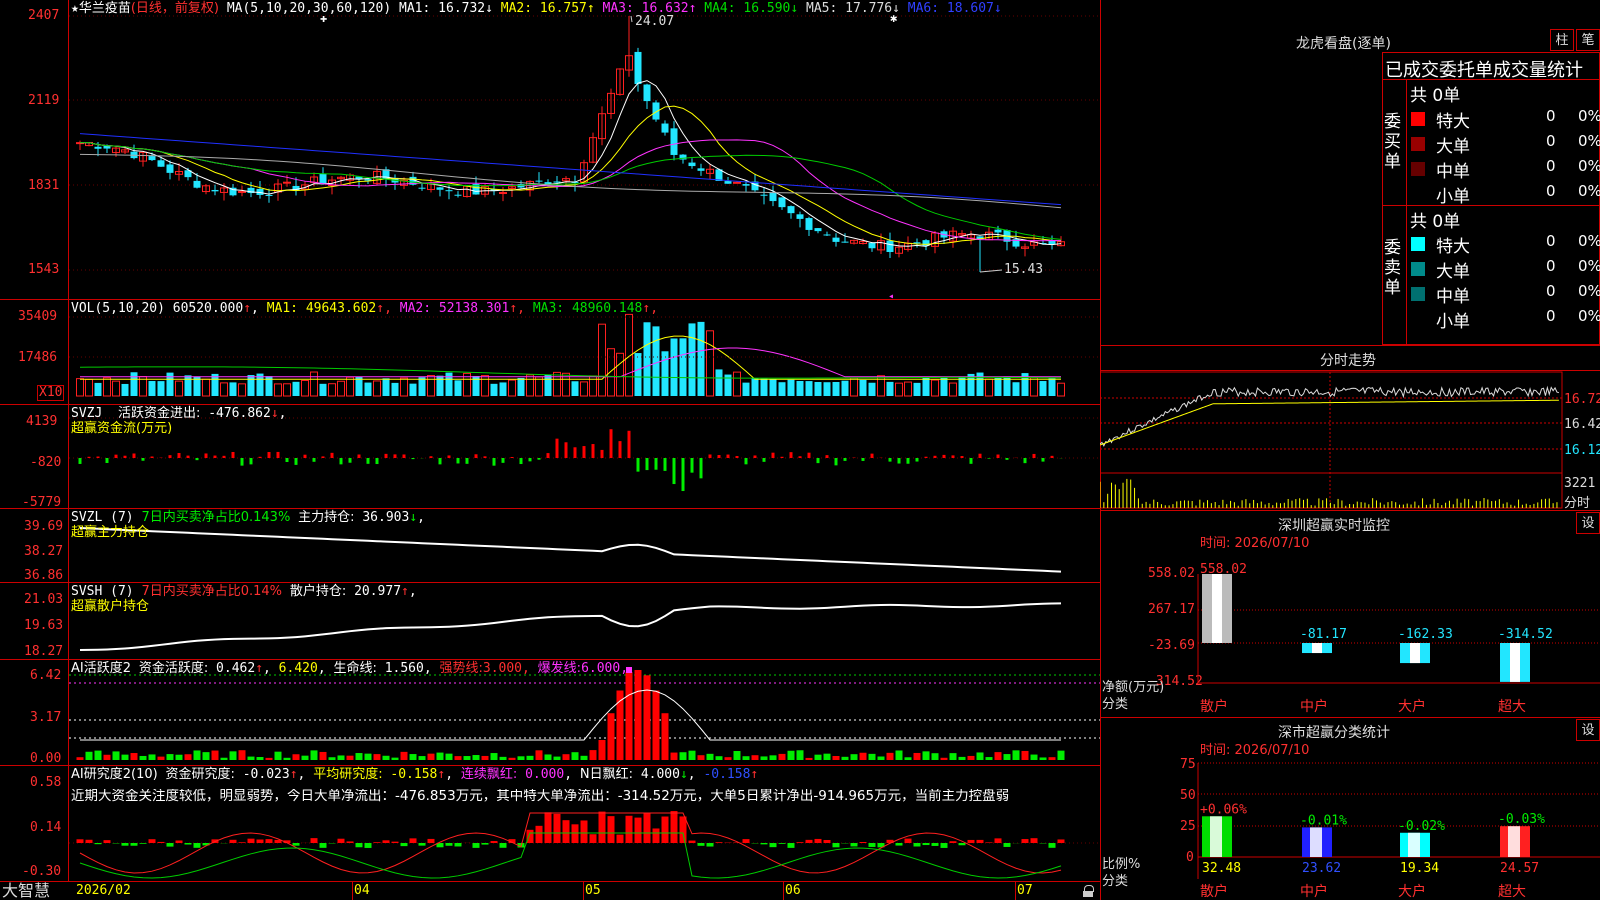 Image resolution: width=1600 pixels, height=900 pixels. I want to click on flow-sub-label: 超赢资金流(万元), so click(122, 428).